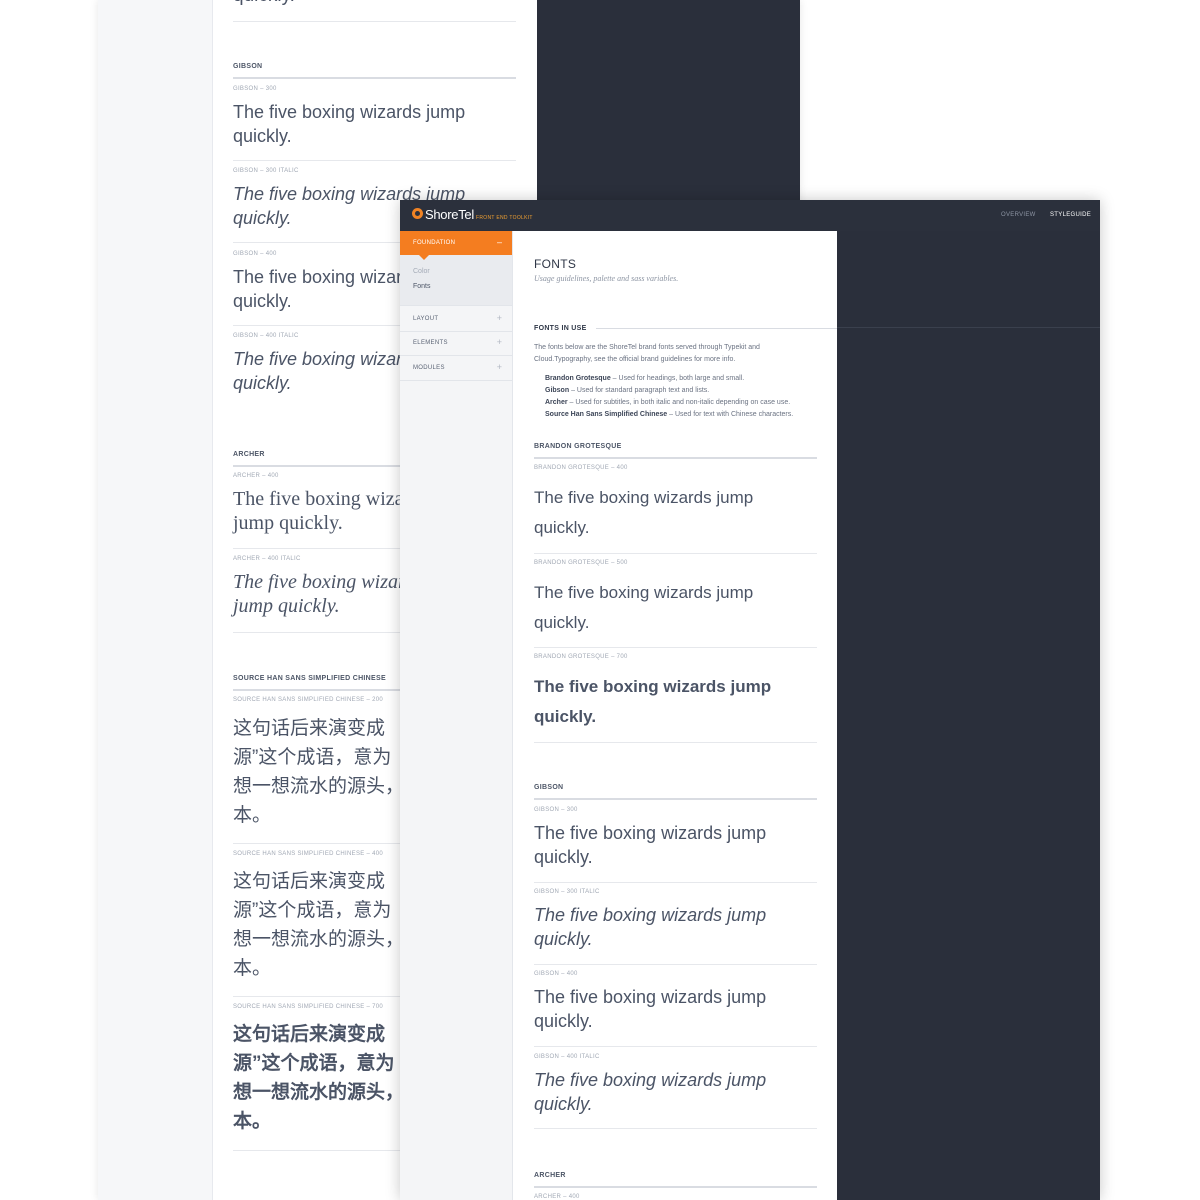 The height and width of the screenshot is (1200, 1200). What do you see at coordinates (456, 343) in the screenshot?
I see `sidebar-item-elements: ELEMENTS +` at bounding box center [456, 343].